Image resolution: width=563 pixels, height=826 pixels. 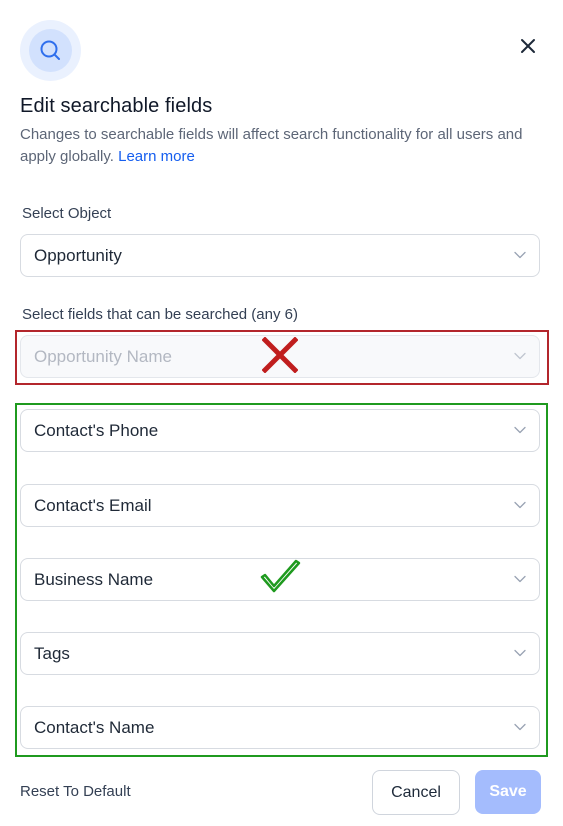 What do you see at coordinates (67, 213) in the screenshot?
I see `select-object-label: Select Object` at bounding box center [67, 213].